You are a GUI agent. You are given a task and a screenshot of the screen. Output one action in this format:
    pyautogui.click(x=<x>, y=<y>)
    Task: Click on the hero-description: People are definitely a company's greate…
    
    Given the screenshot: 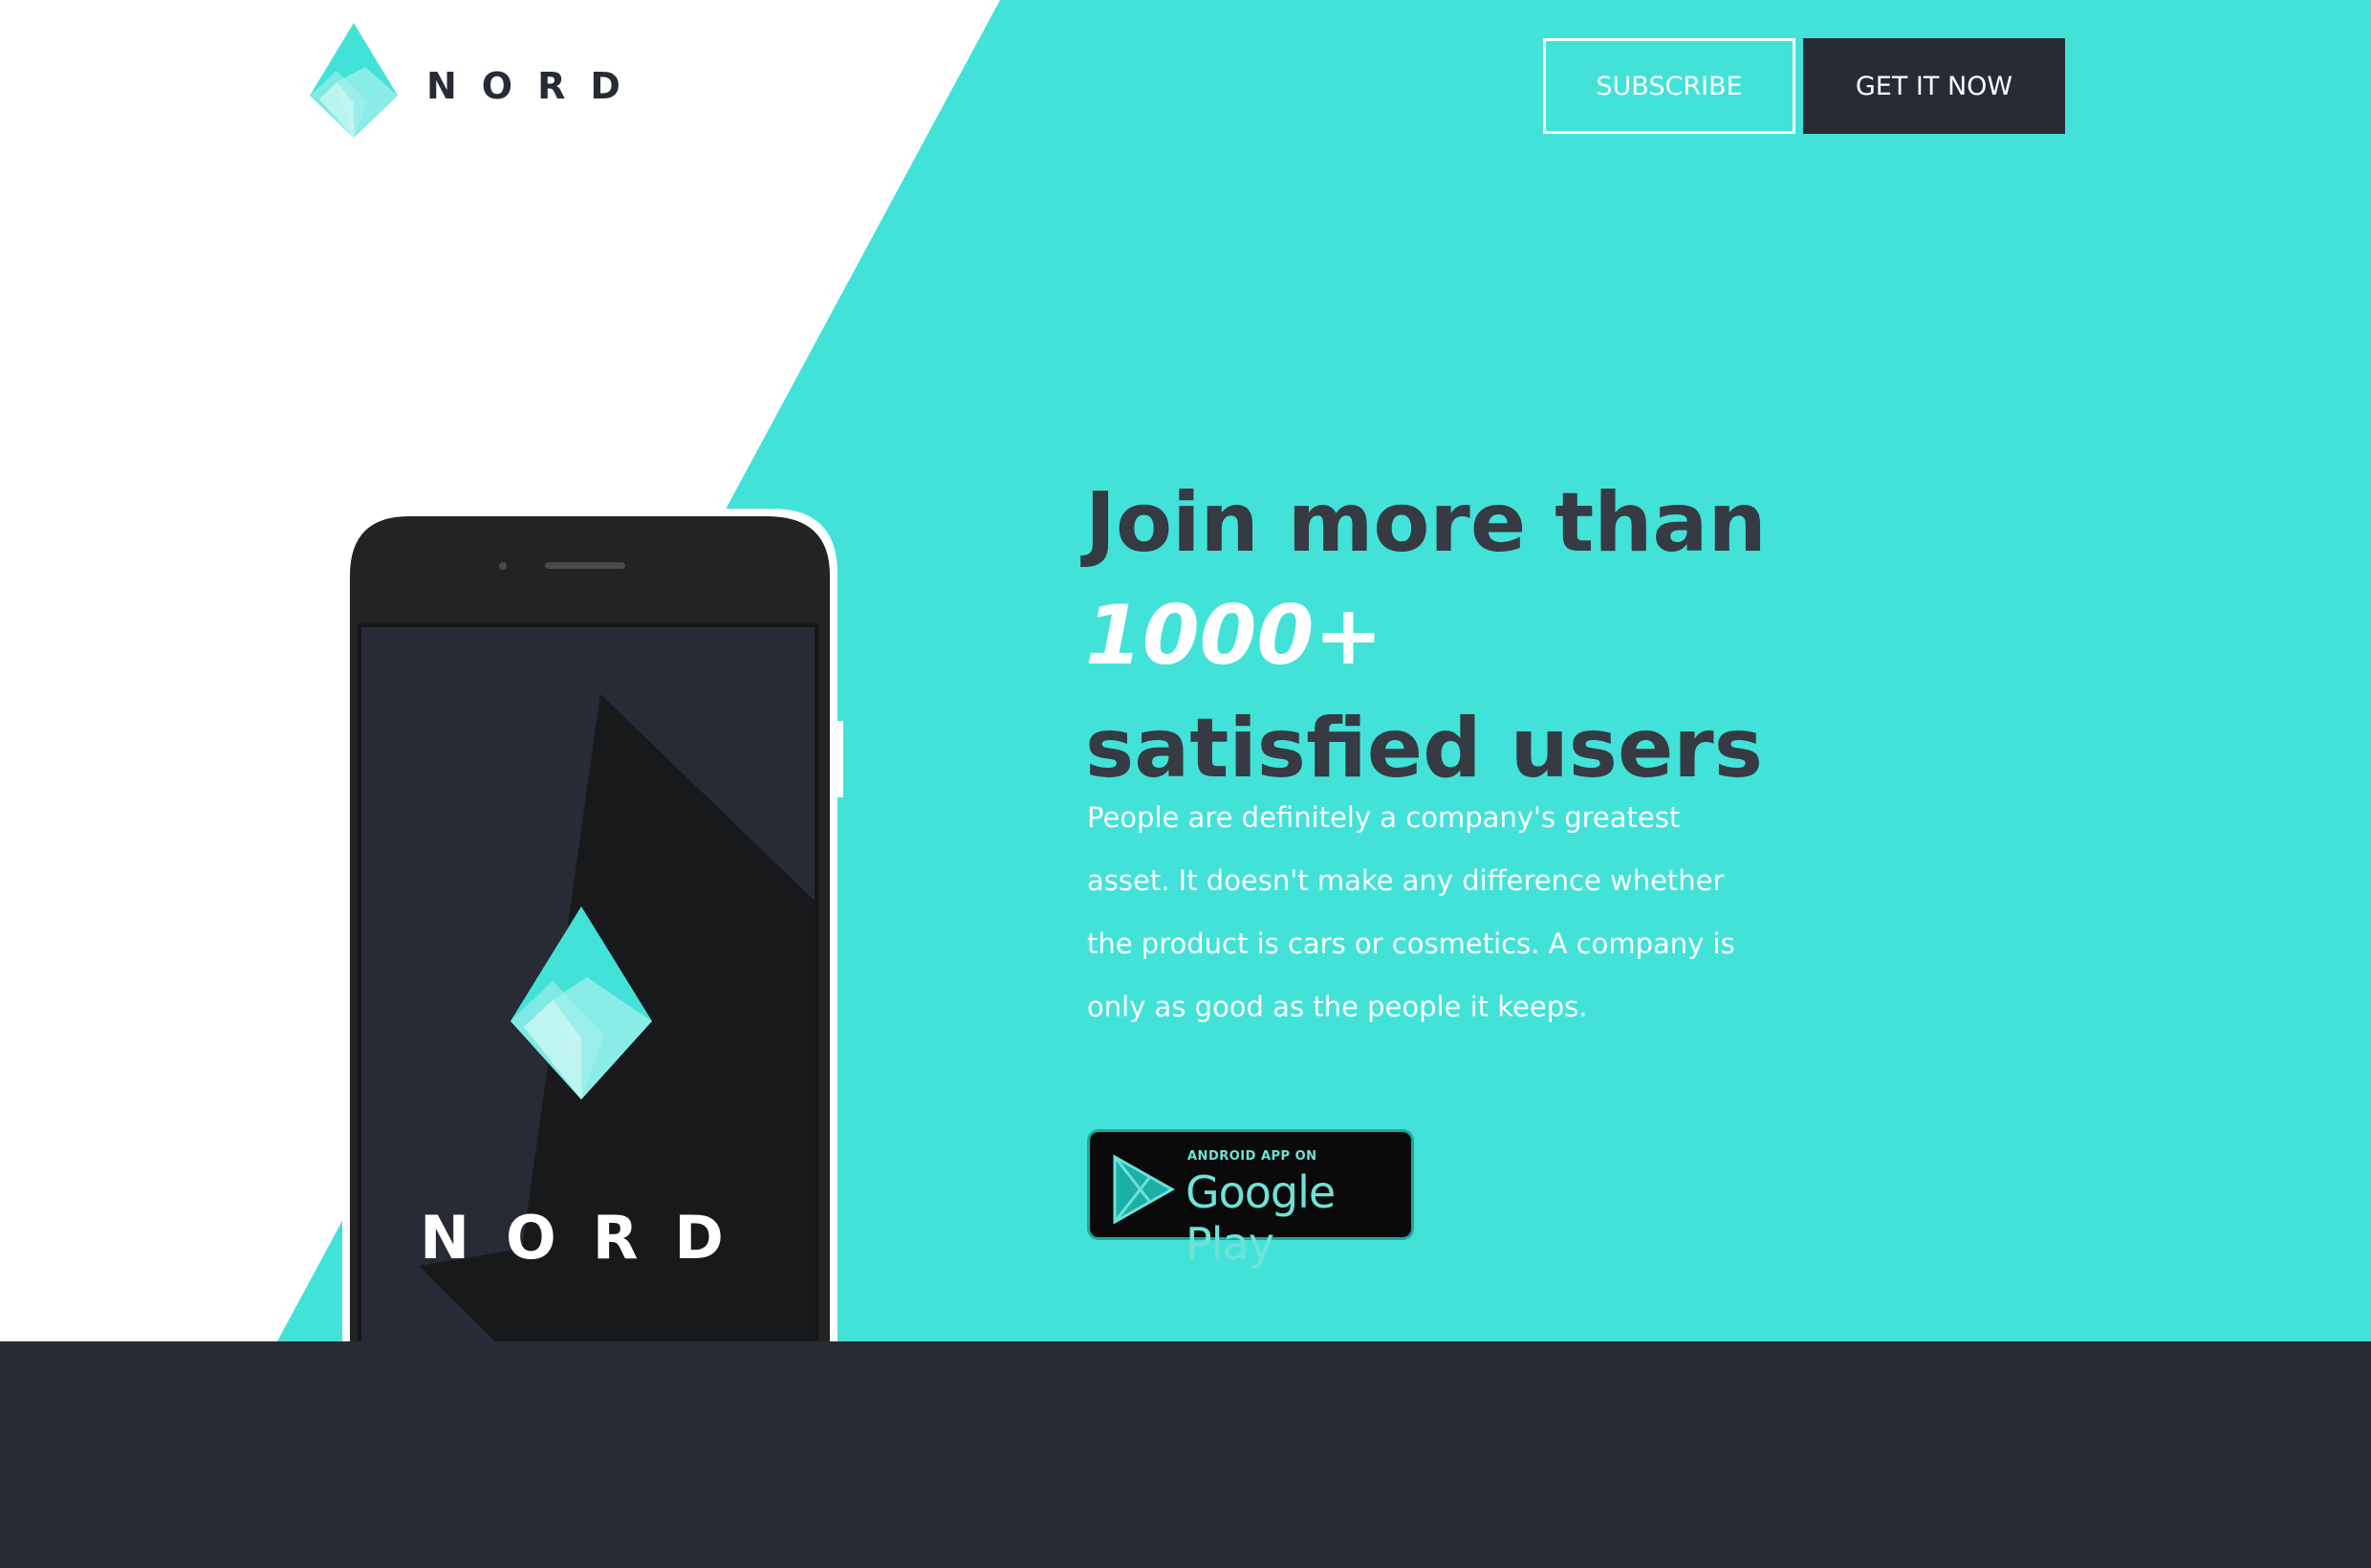 What is the action you would take?
    pyautogui.click(x=1411, y=912)
    